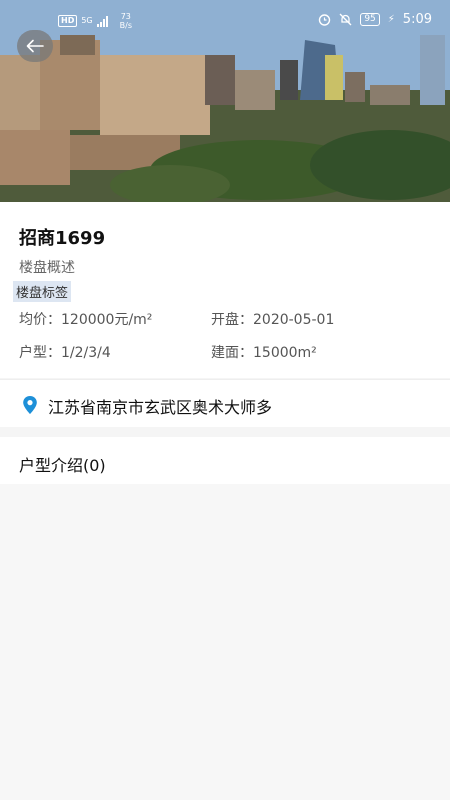 The width and height of the screenshot is (450, 800). Describe the element at coordinates (391, 19) in the screenshot. I see `charging-icon: ⚡` at that location.